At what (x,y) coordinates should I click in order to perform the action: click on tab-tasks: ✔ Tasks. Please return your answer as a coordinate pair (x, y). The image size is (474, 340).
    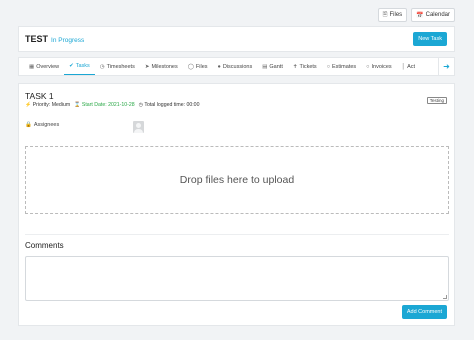
    Looking at the image, I should click on (79, 66).